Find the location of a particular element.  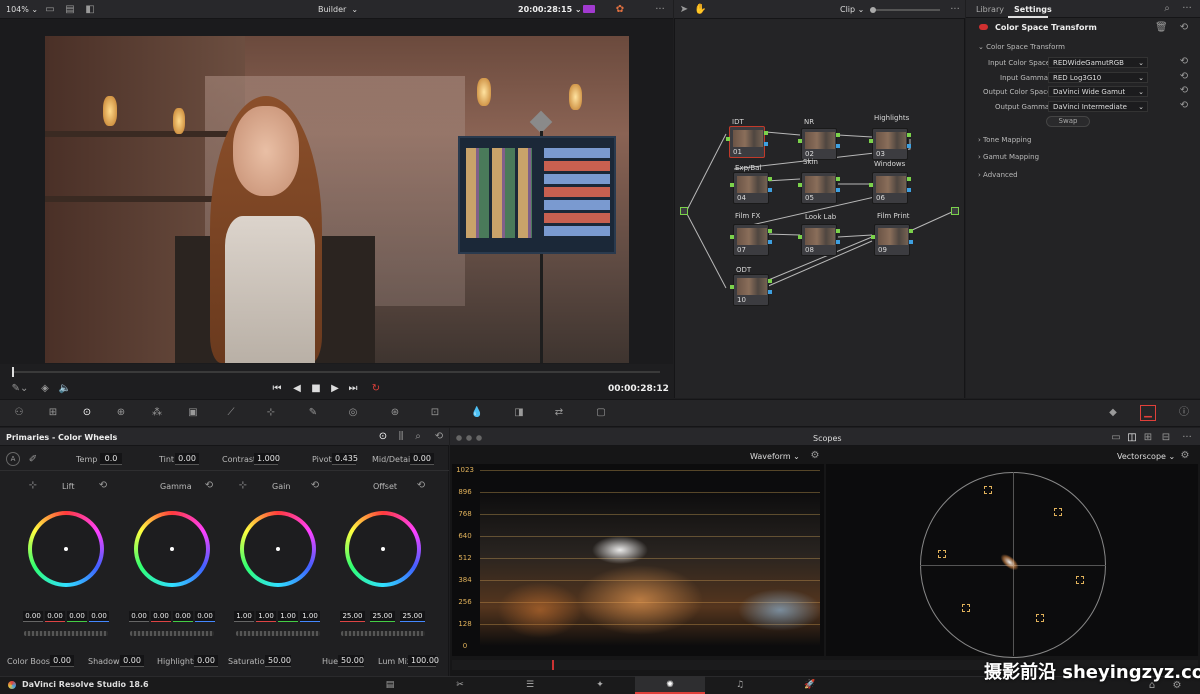

gain-wheel-center is located at coordinates (278, 549).